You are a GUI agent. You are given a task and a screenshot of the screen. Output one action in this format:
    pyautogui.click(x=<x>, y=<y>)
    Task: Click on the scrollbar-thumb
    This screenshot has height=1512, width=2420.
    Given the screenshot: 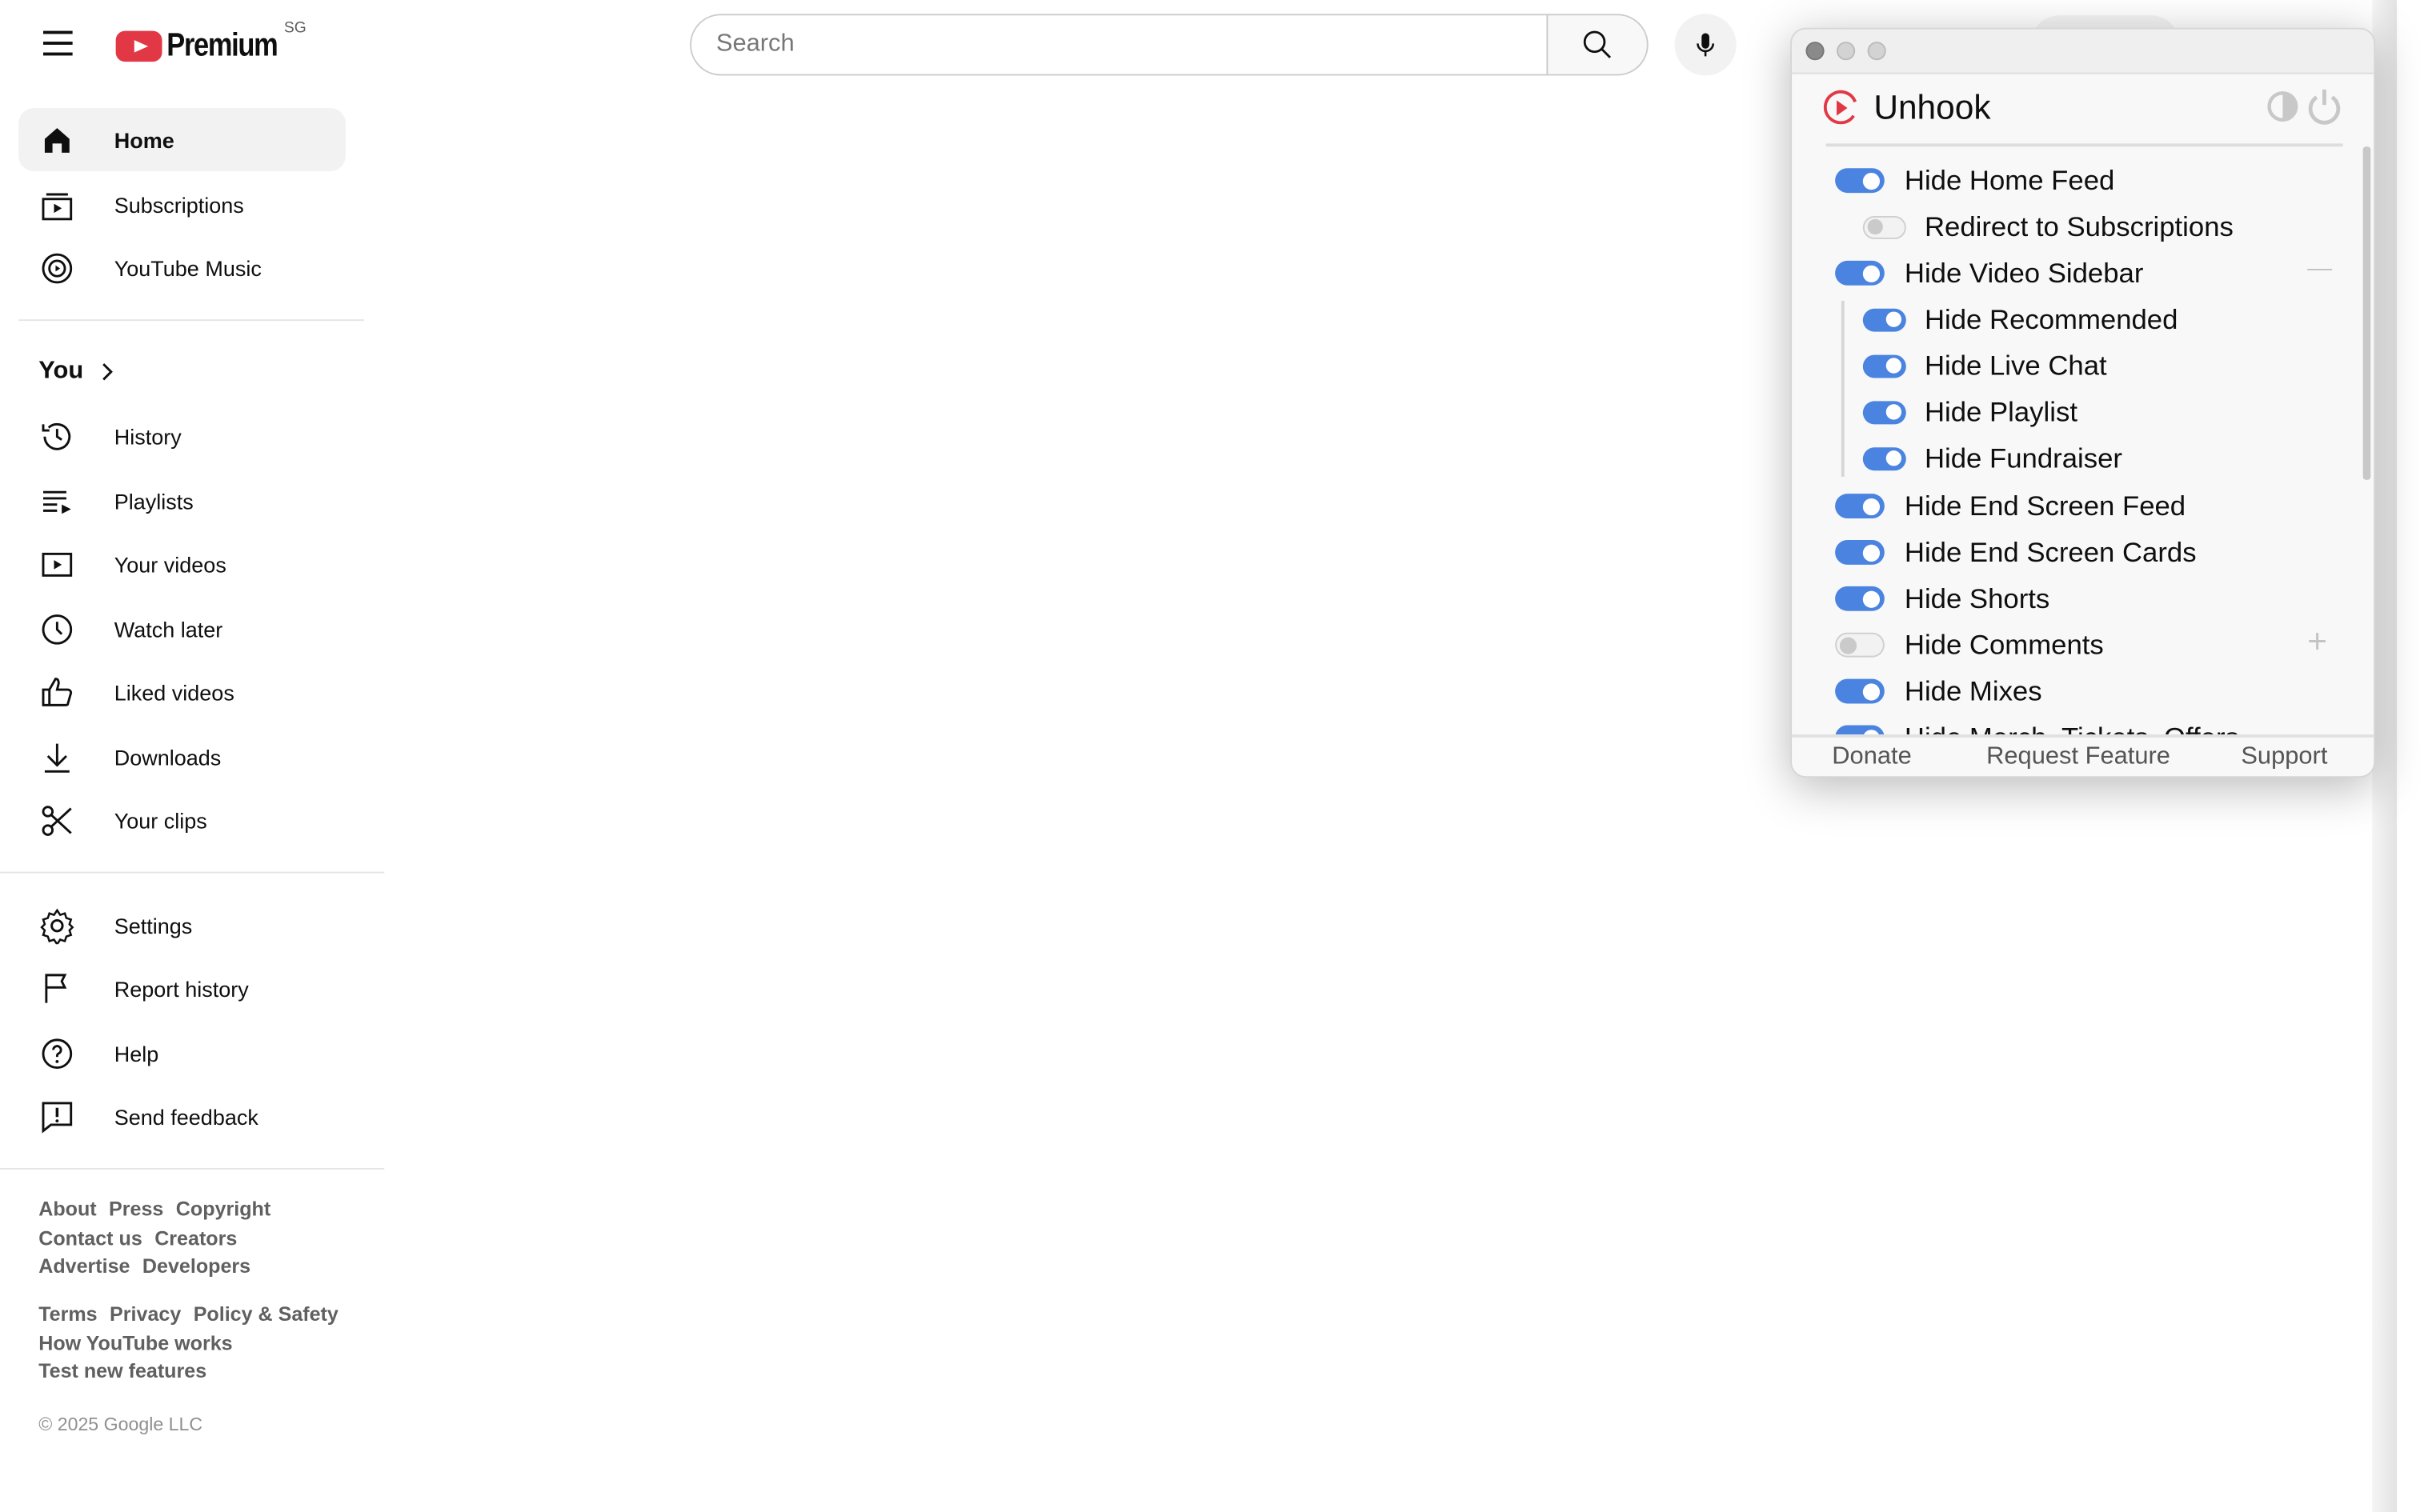 What is the action you would take?
    pyautogui.click(x=2366, y=313)
    